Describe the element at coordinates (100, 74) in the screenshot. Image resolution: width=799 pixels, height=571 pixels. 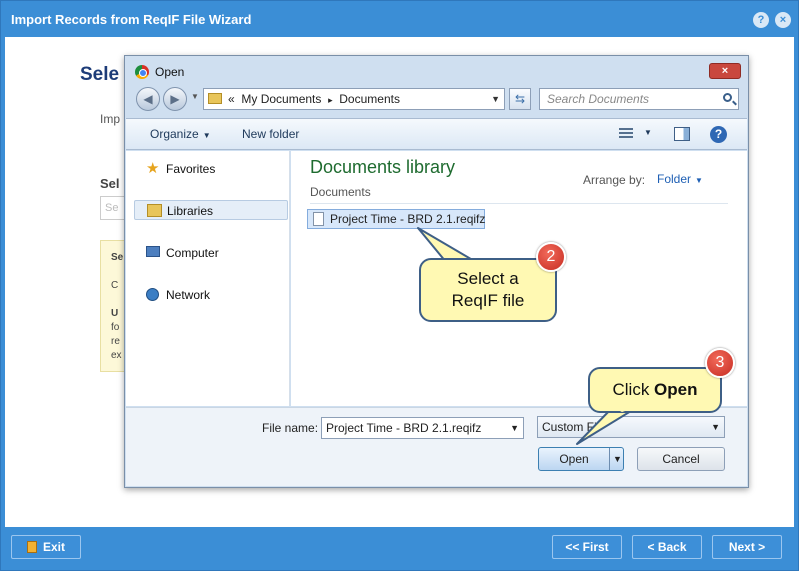
I see `wizard-step-heading: Sele` at that location.